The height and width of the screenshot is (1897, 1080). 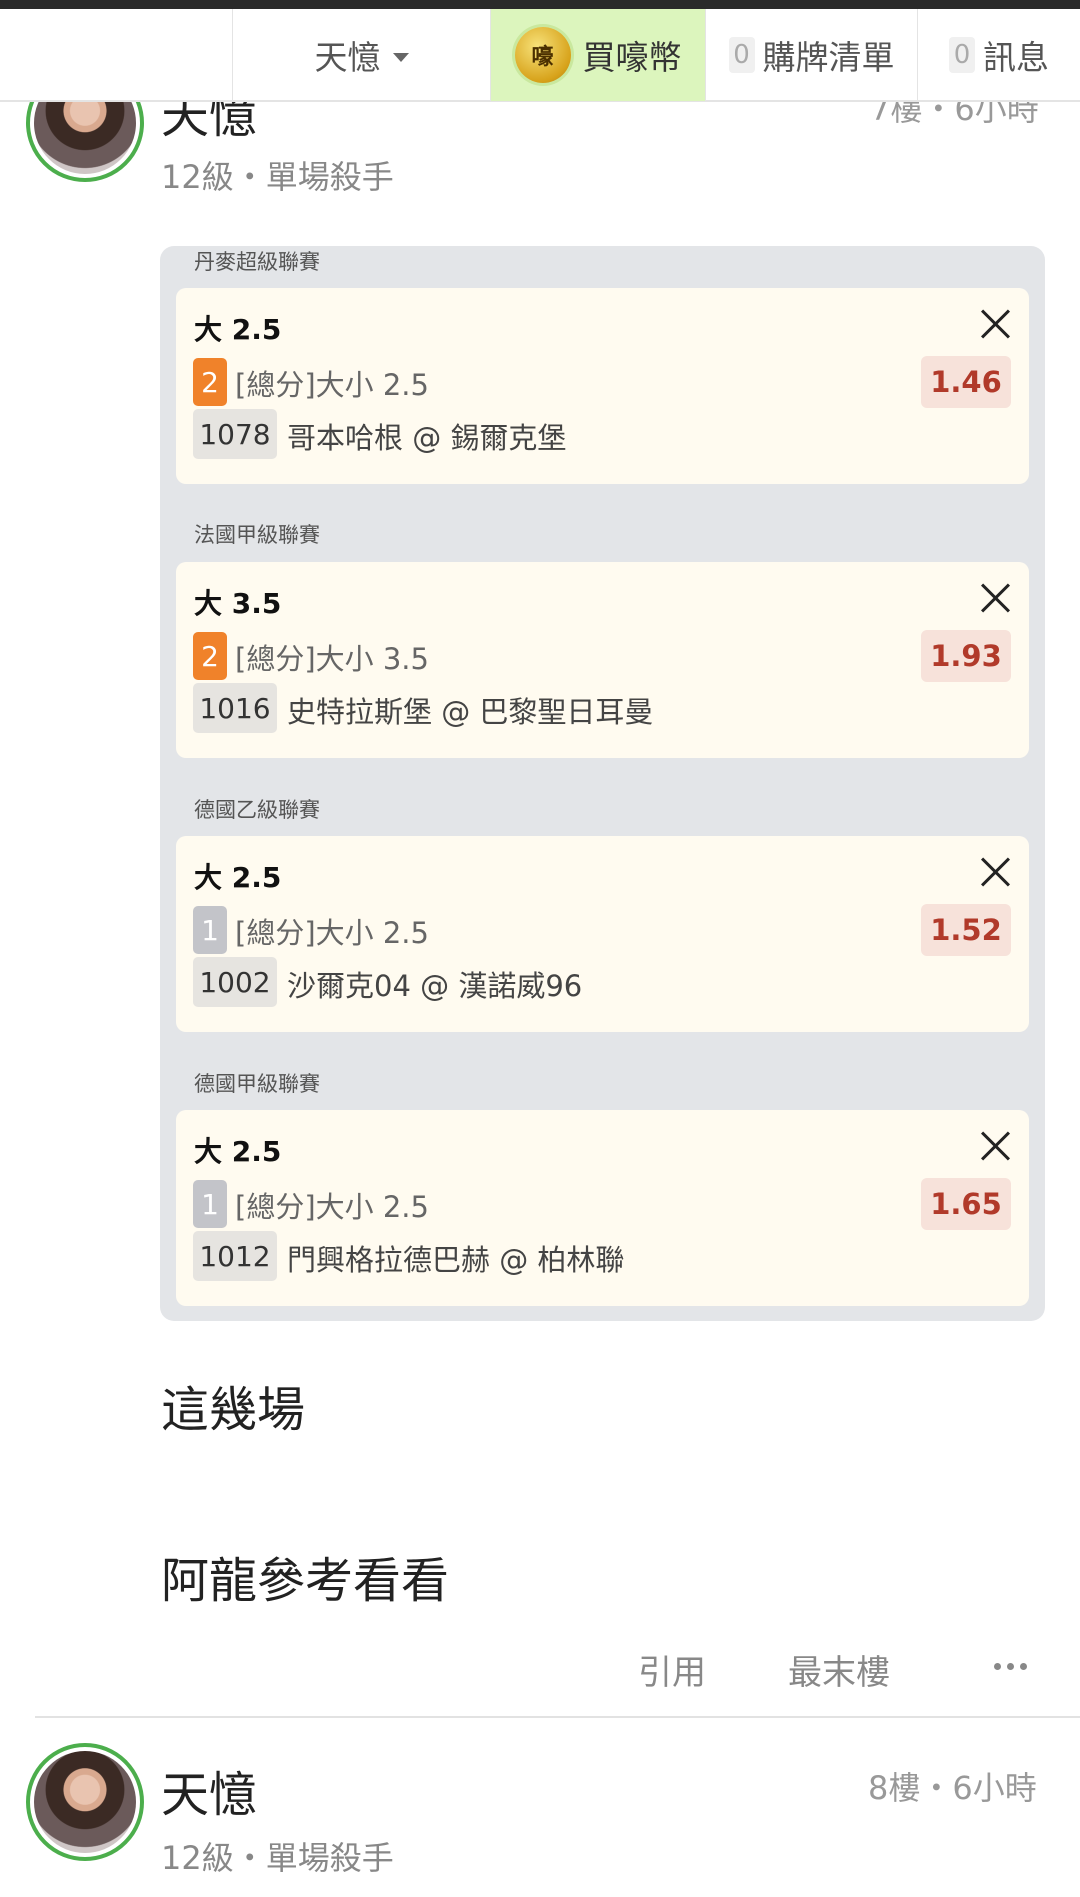 I want to click on bet-card: 大 2.5 2 [總分]大小 2.5 1.46 1078 哥本哈根 @ 錫爾克堡, so click(x=602, y=386).